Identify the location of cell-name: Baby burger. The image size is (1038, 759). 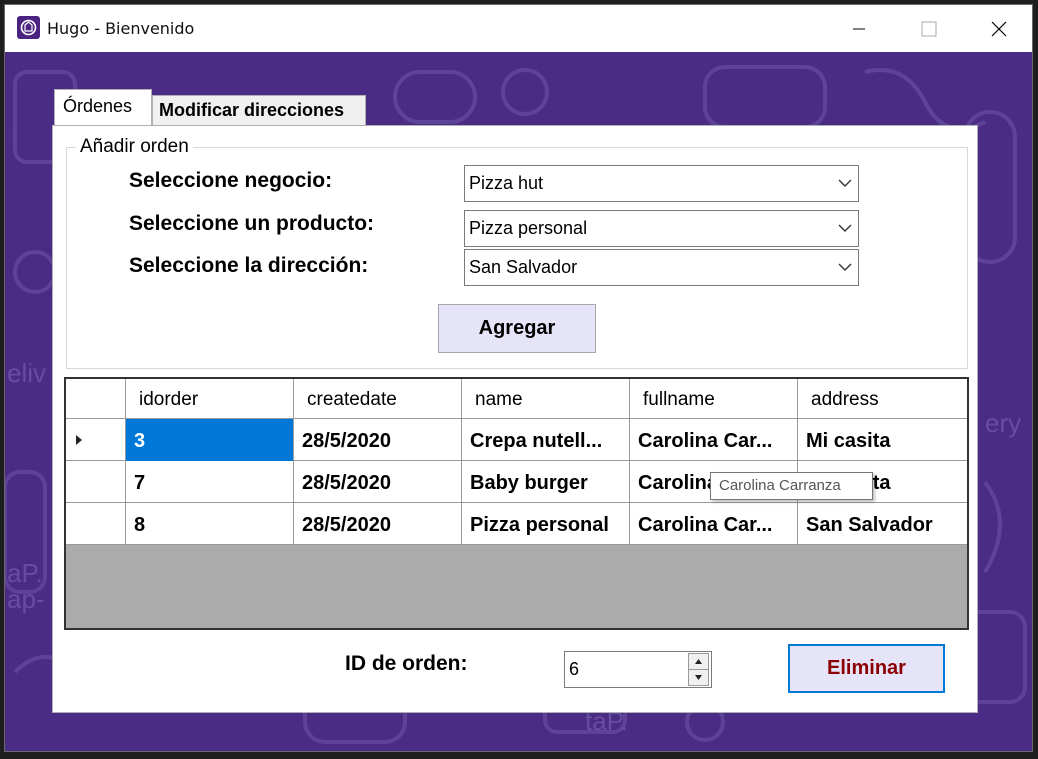
(546, 482).